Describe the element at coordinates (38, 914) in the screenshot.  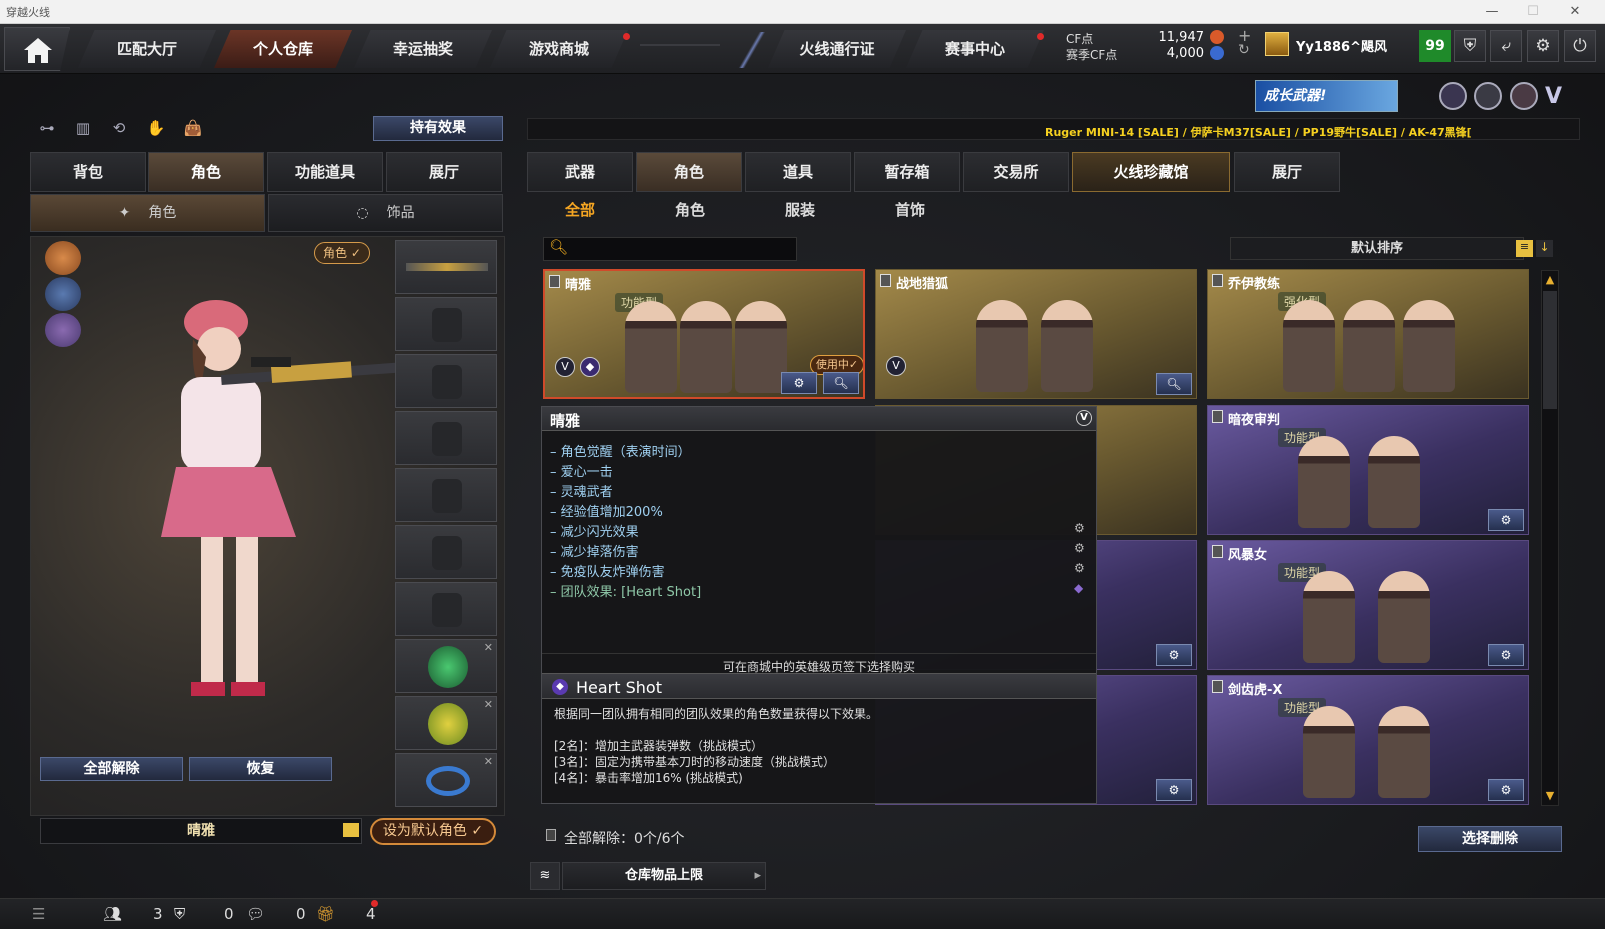
I see `menu-icon: ☰` at that location.